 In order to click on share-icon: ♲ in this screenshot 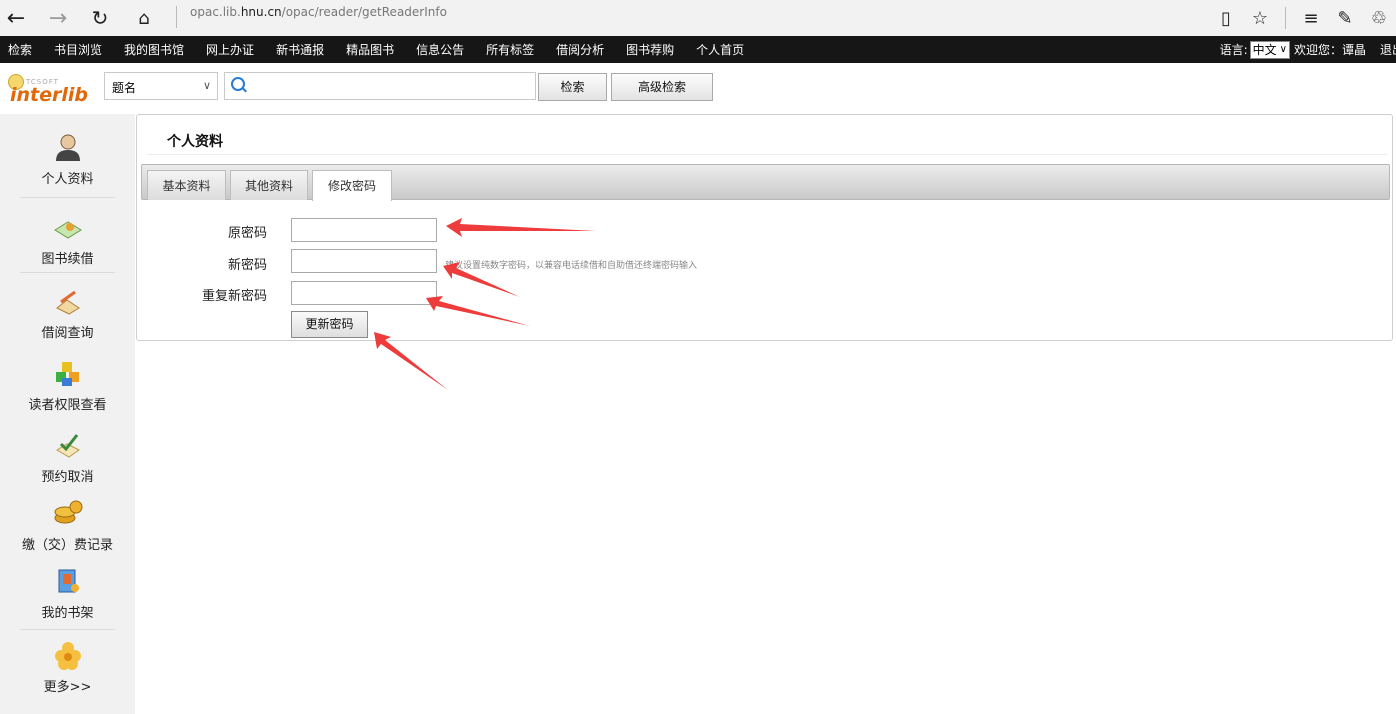, I will do `click(1379, 18)`.